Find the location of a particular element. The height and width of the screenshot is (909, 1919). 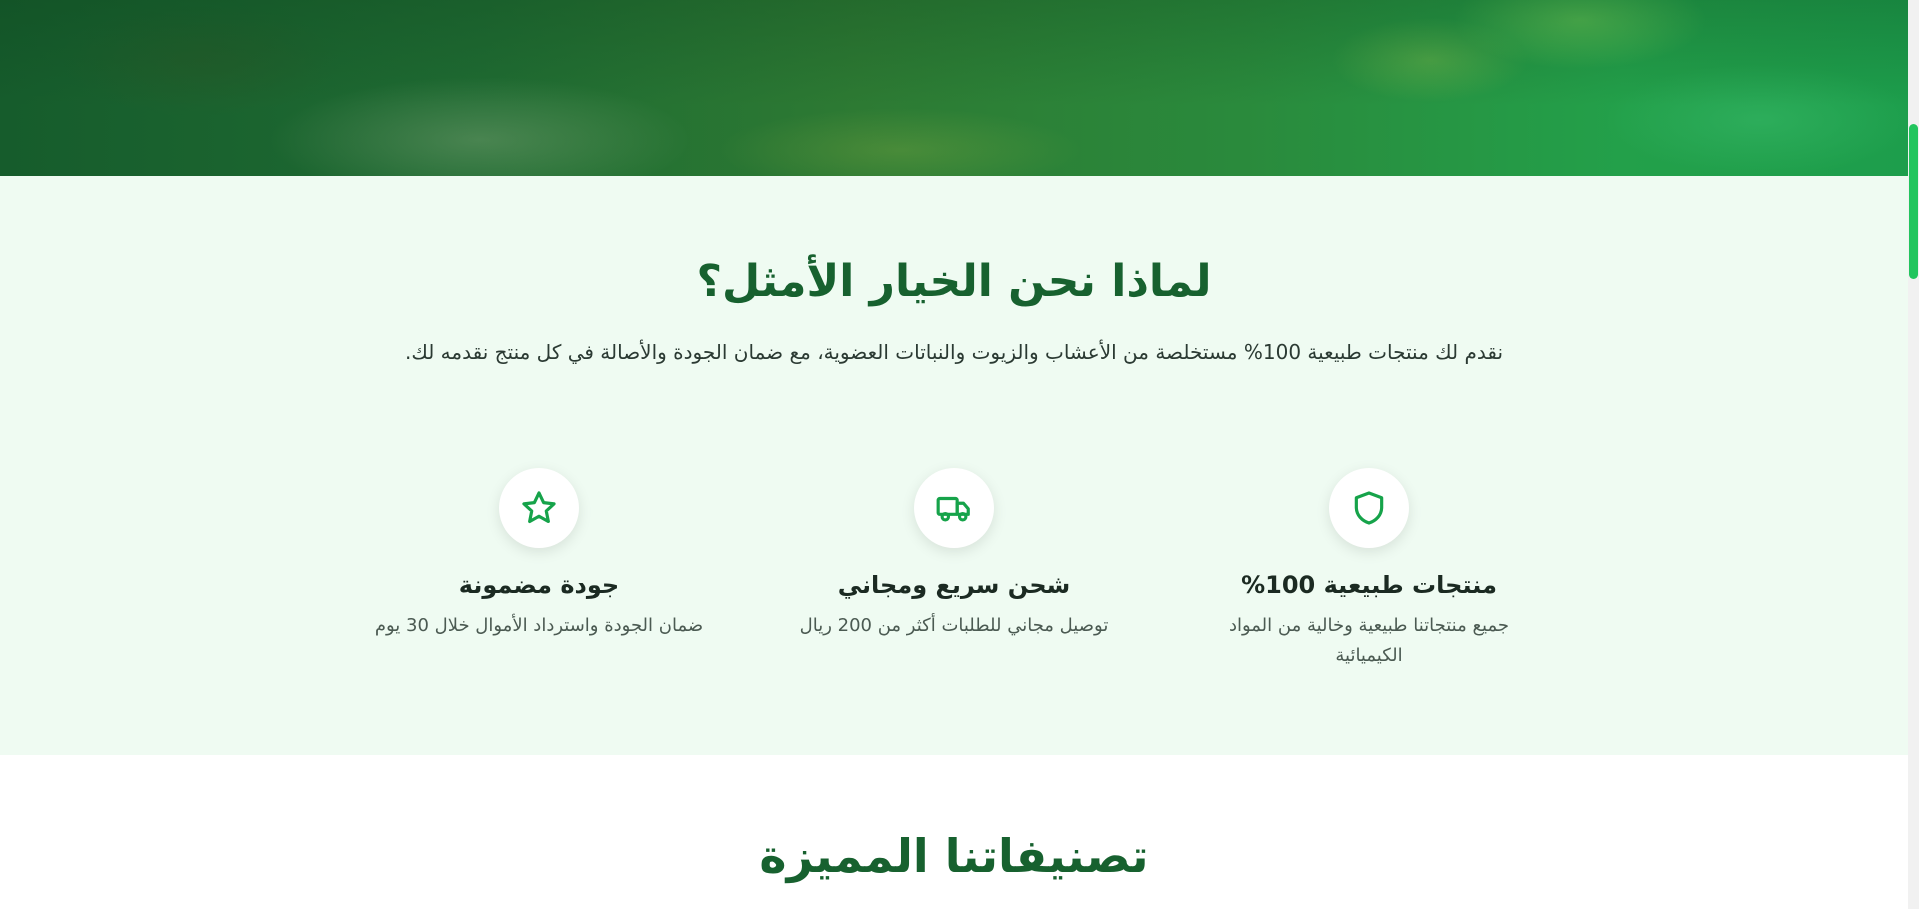

feature-description: ضمان الجودة واسترداد الأموال خلال 30 يوم is located at coordinates (539, 626).